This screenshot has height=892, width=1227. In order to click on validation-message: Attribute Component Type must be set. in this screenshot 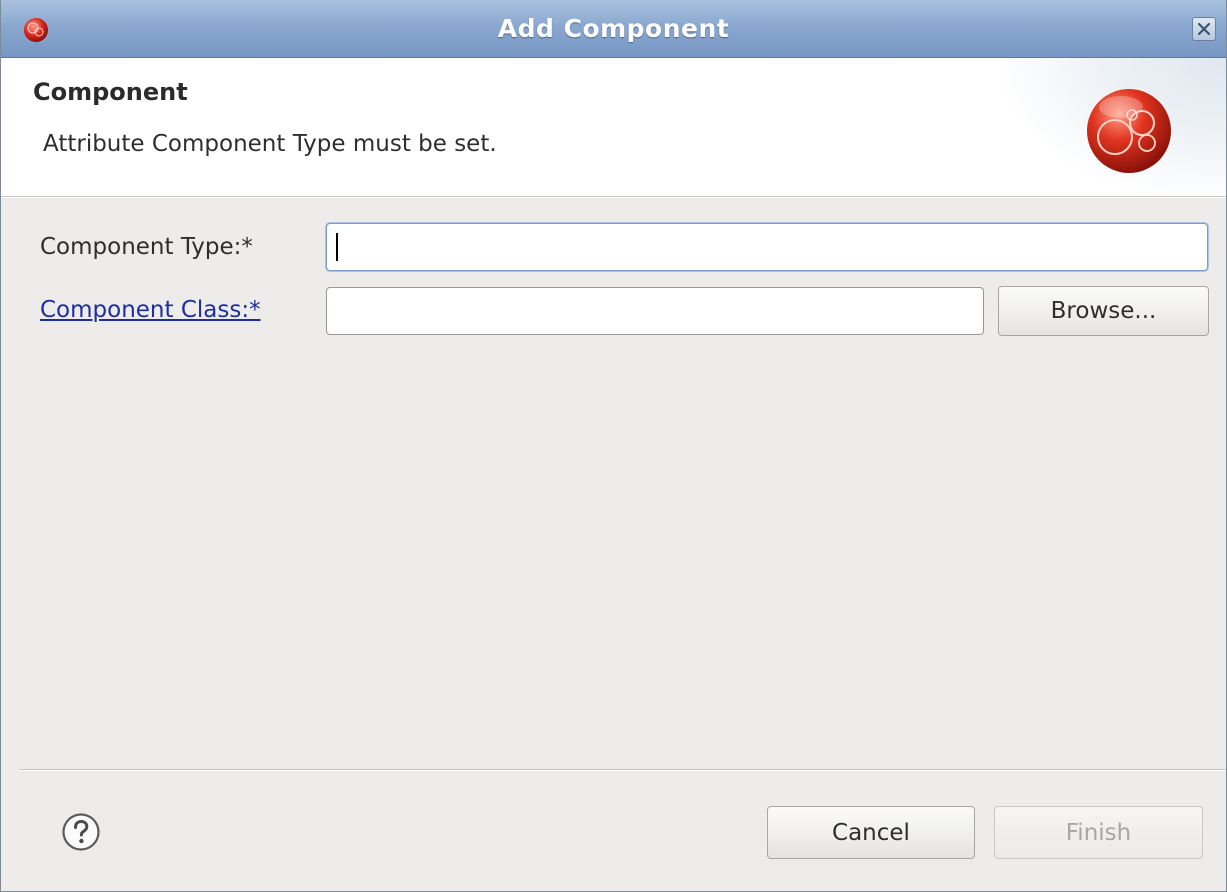, I will do `click(270, 144)`.